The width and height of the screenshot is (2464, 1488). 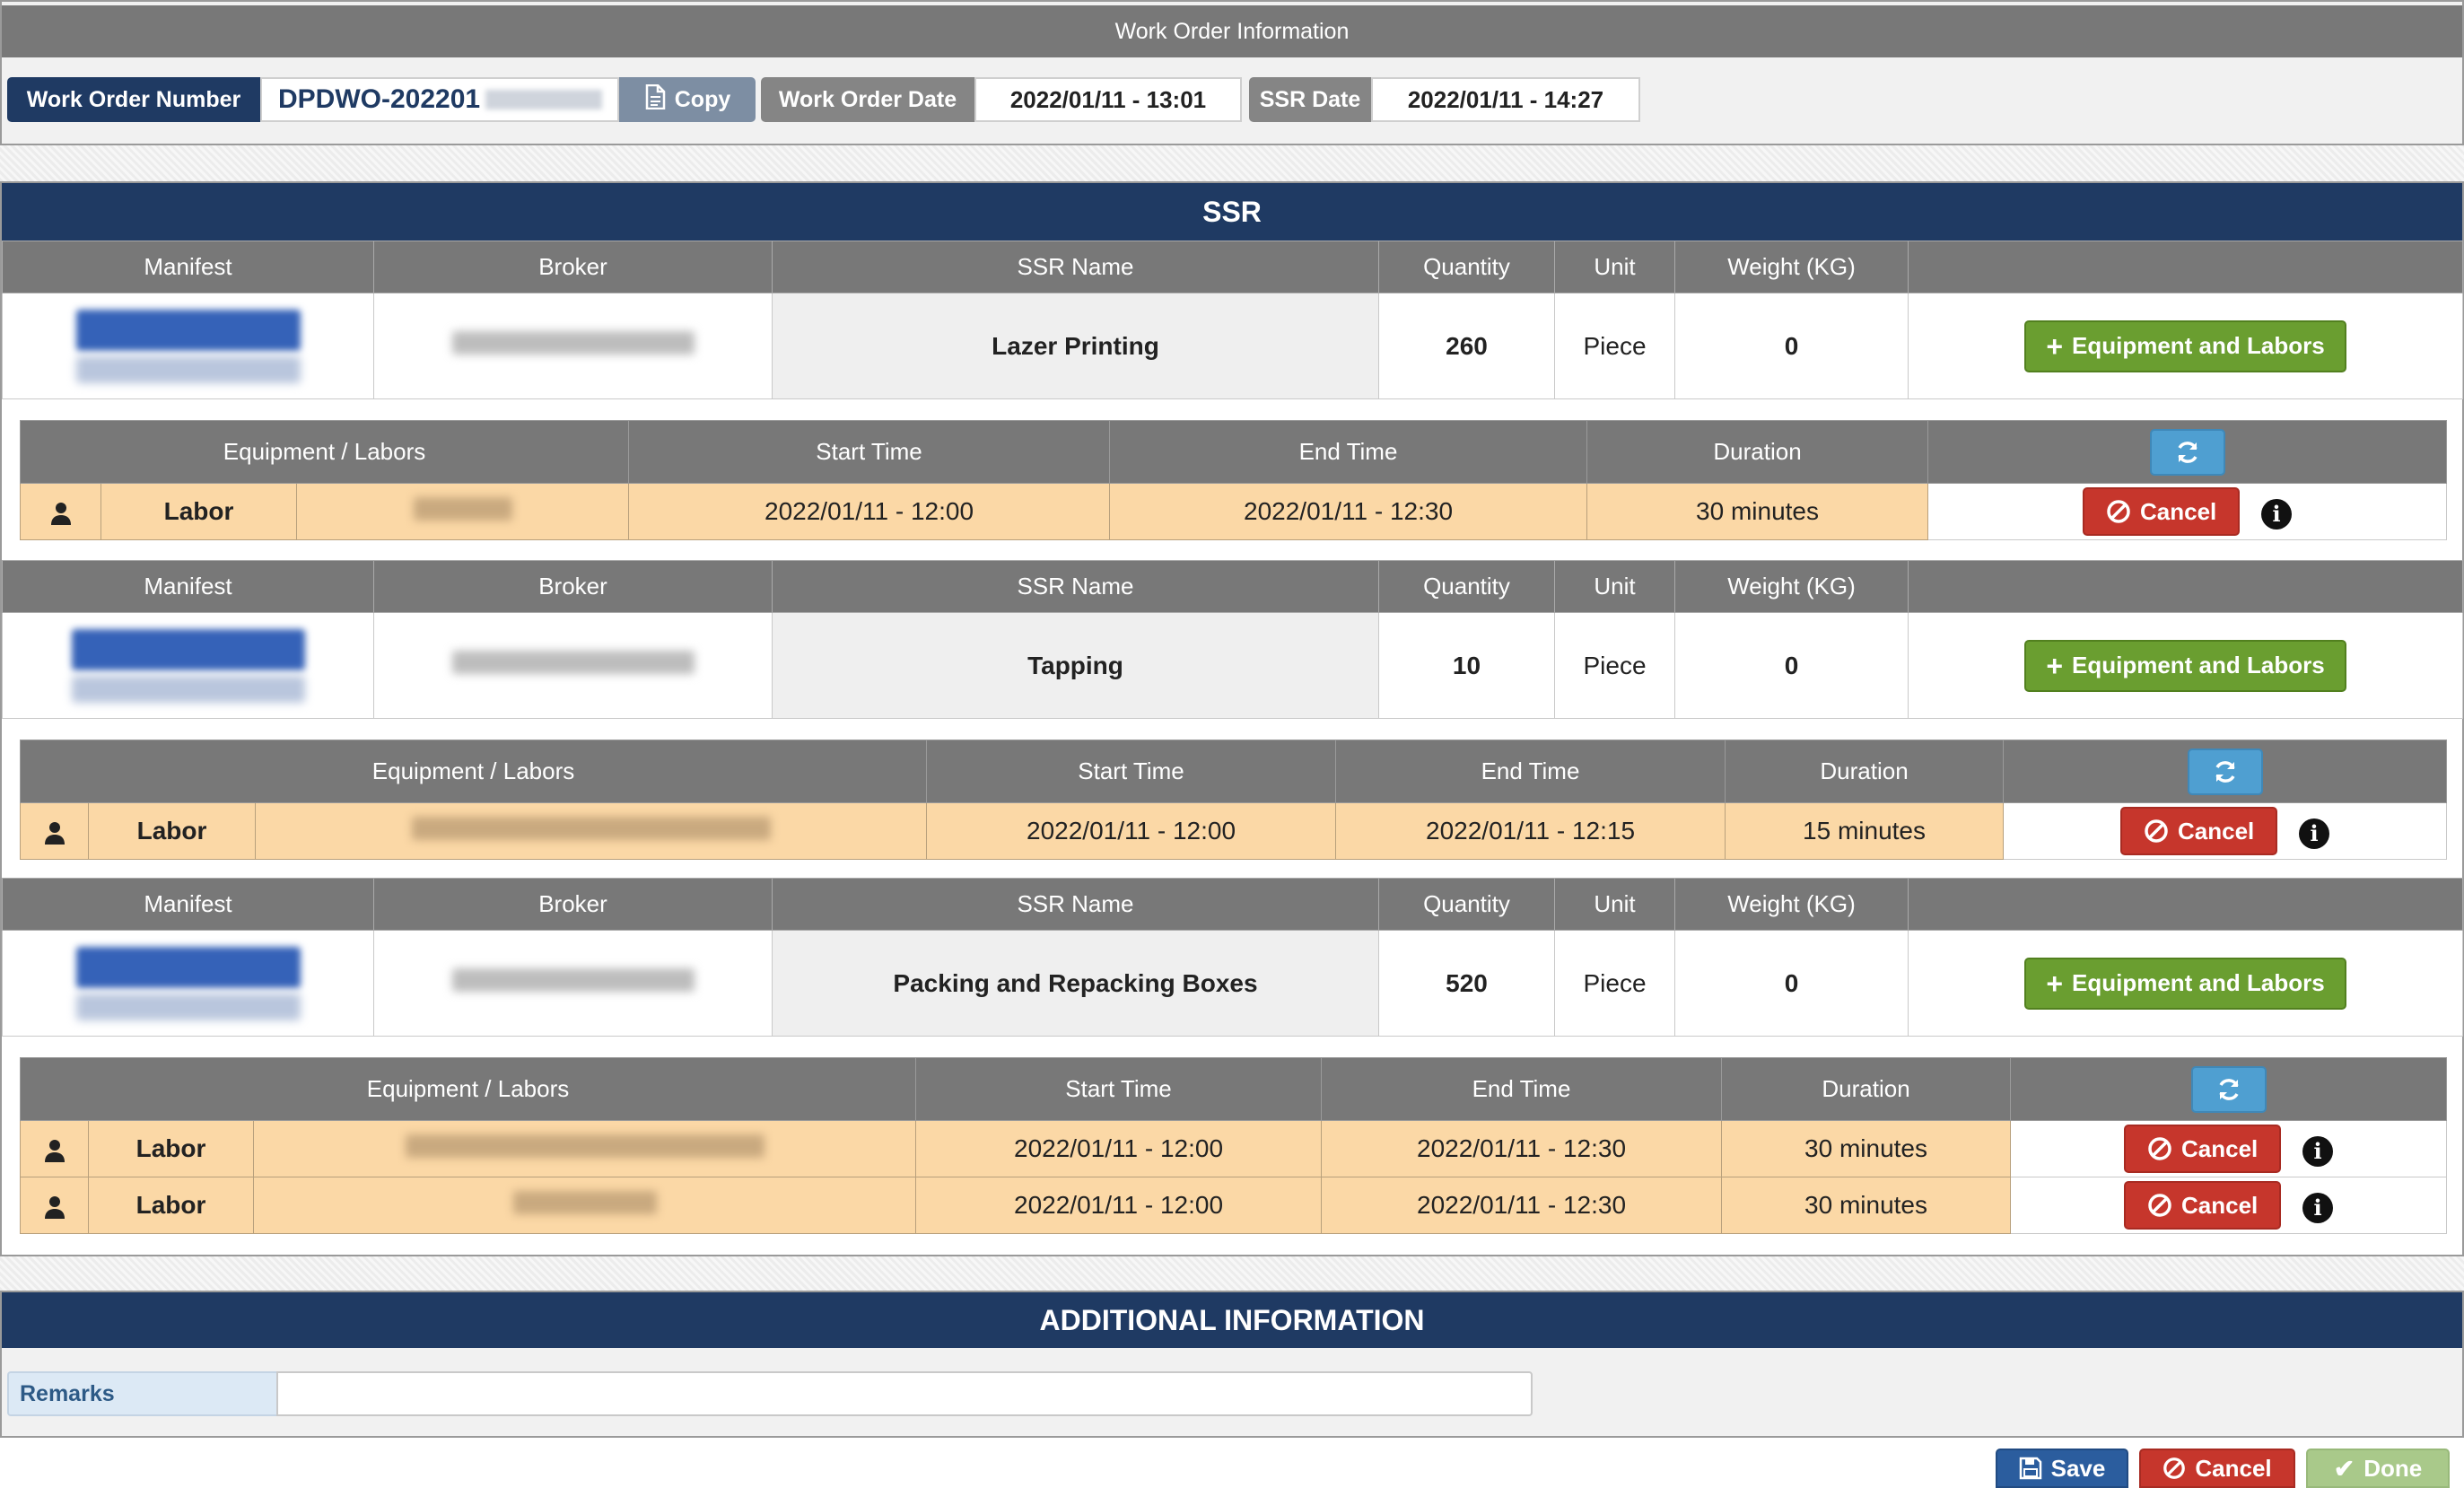 What do you see at coordinates (1075, 983) in the screenshot?
I see `ssr-name-cell: Packing and Repacking Boxes` at bounding box center [1075, 983].